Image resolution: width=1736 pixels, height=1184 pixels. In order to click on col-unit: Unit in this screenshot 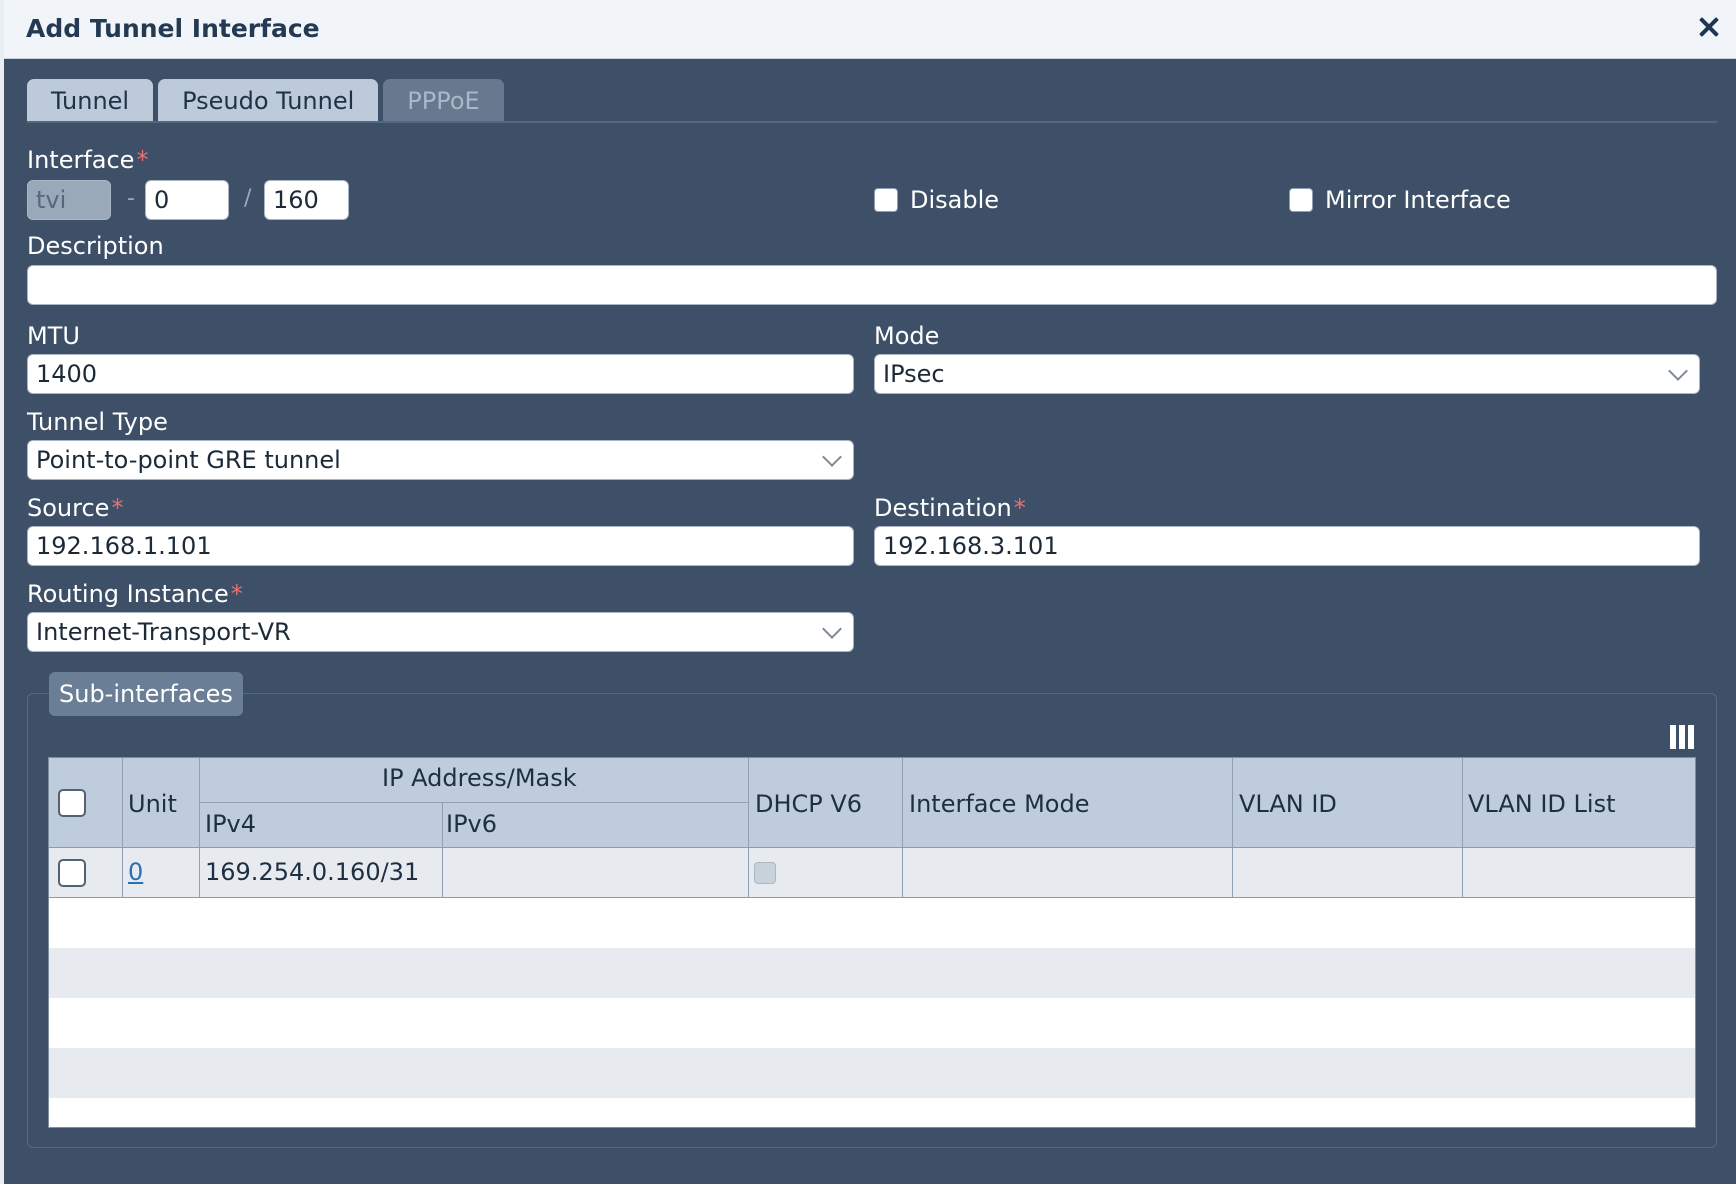, I will do `click(152, 804)`.